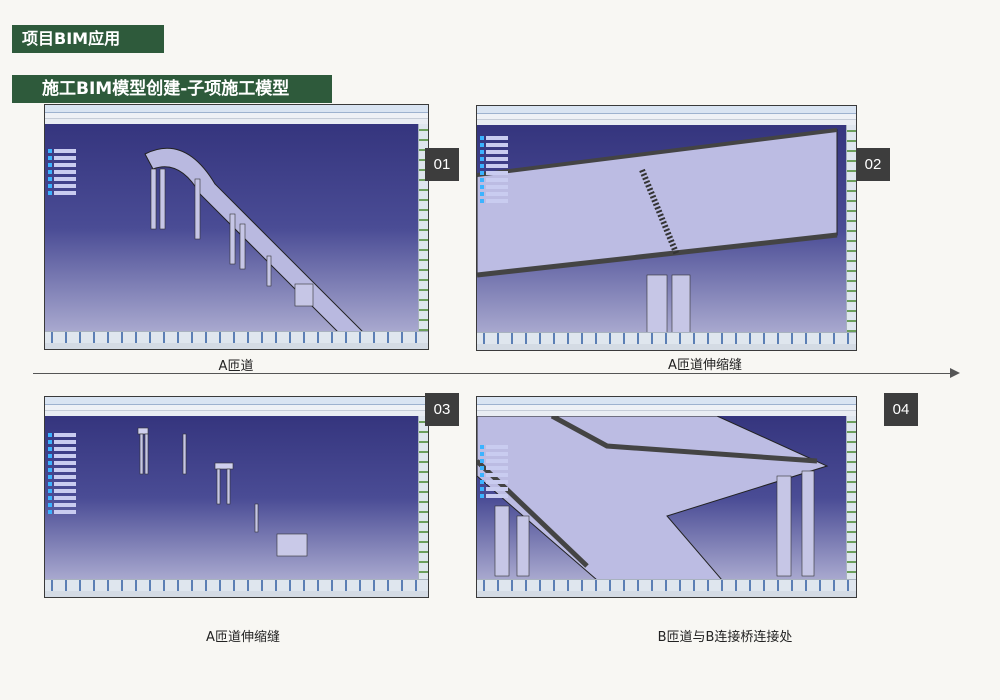 Image resolution: width=1000 pixels, height=700 pixels. What do you see at coordinates (725, 637) in the screenshot?
I see `panel-caption: B匝道与B连接桥连接处` at bounding box center [725, 637].